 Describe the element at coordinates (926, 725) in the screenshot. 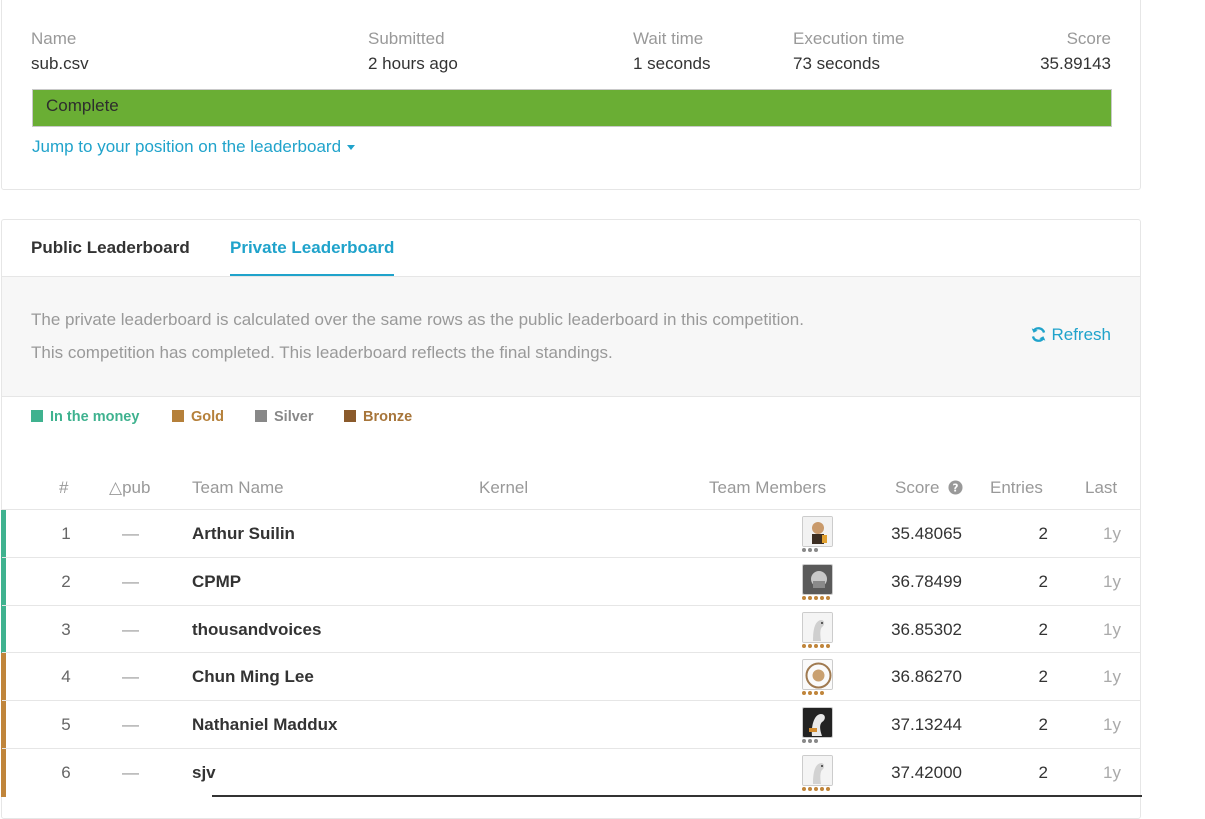

I see `score-cell: 37.13244` at that location.